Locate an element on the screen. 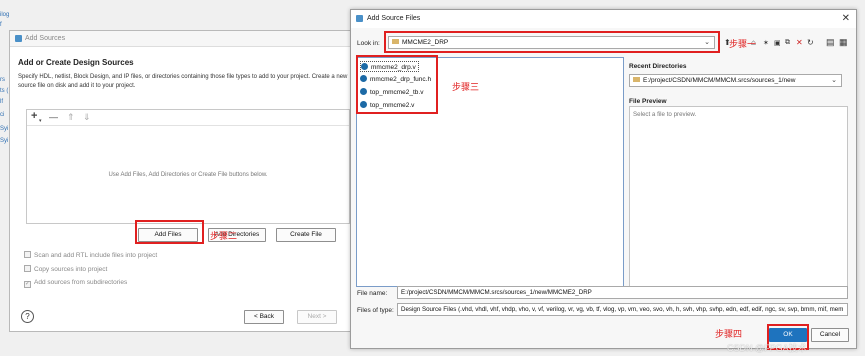  files-of-type-label: Files of type: is located at coordinates (375, 310).